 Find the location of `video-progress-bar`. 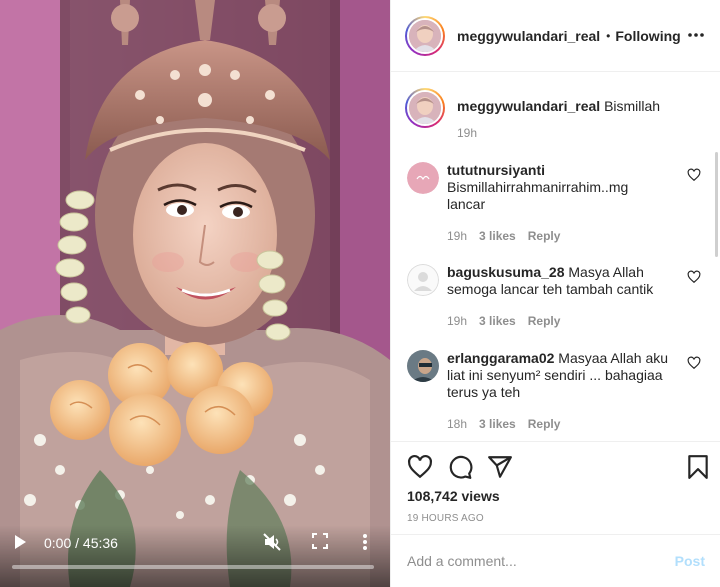

video-progress-bar is located at coordinates (193, 567).